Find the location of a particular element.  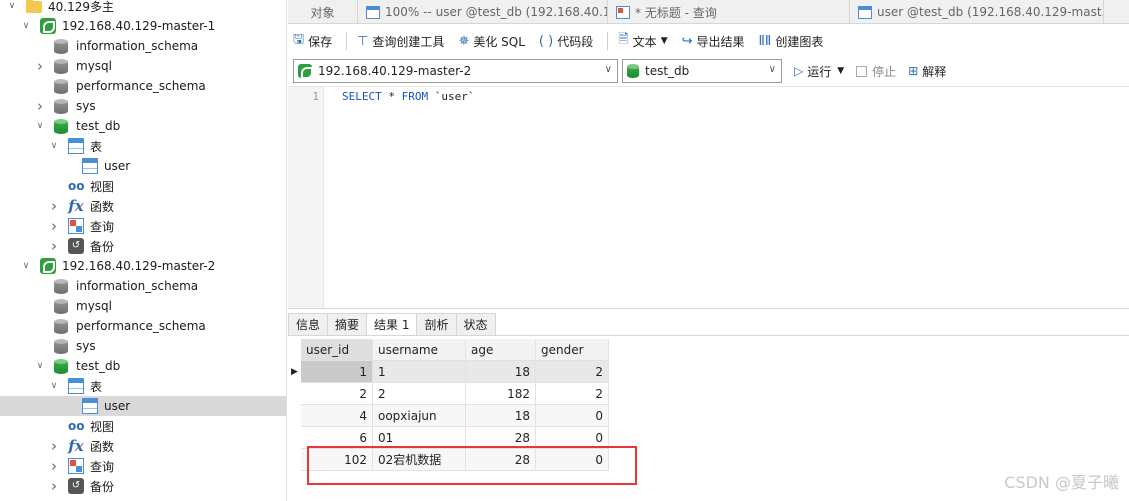

tree-item-connection: ∨ 192.168.40.129-master-1 is located at coordinates (143, 26).